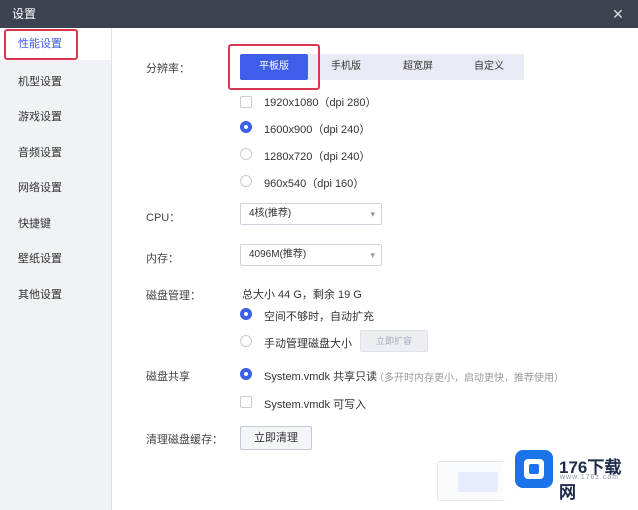 Image resolution: width=638 pixels, height=510 pixels. Describe the element at coordinates (321, 377) in the screenshot. I see `share-option-readonly: System.vmdk 共享只读` at that location.